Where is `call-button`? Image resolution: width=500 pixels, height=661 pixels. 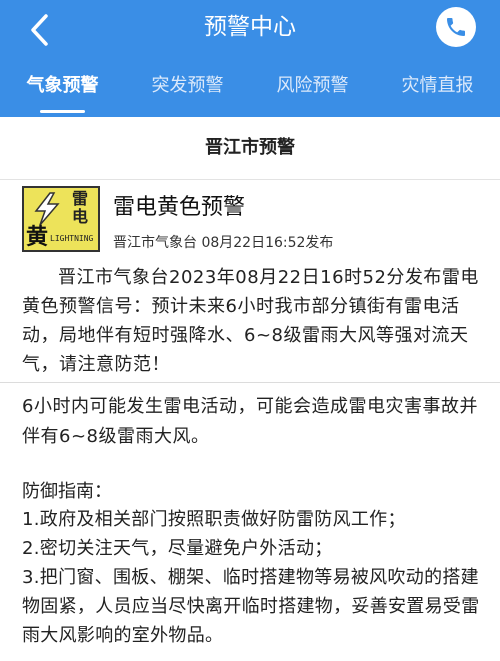
call-button is located at coordinates (456, 27).